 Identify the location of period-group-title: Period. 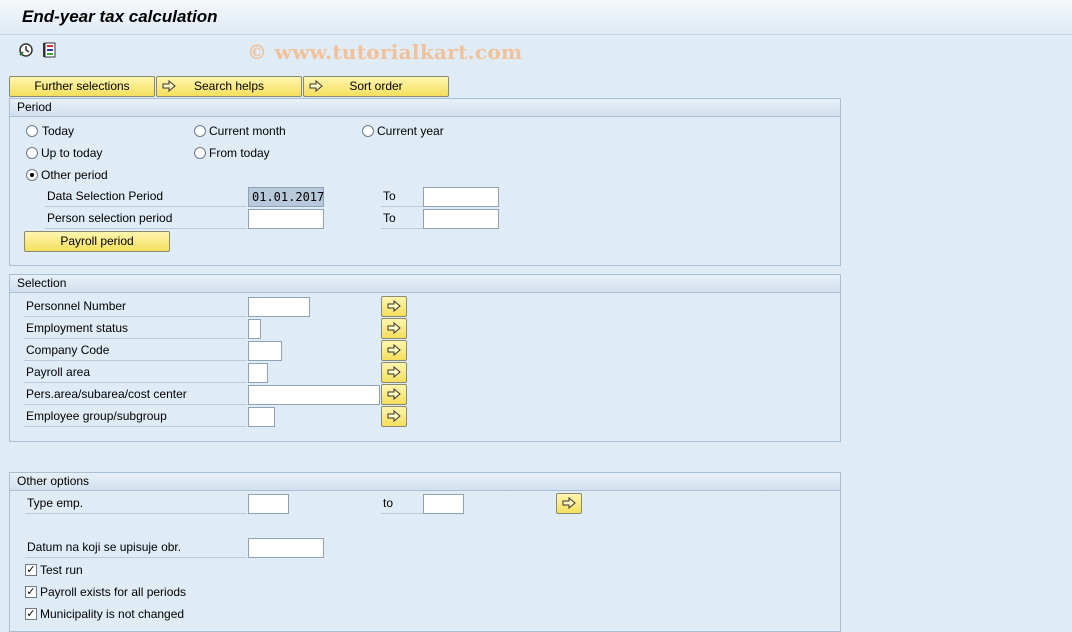
(425, 108).